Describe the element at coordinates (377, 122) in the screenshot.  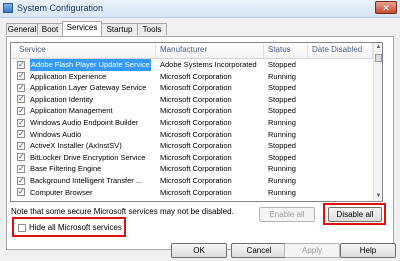
I see `vertical-scrollbar: ▲ ▼` at that location.